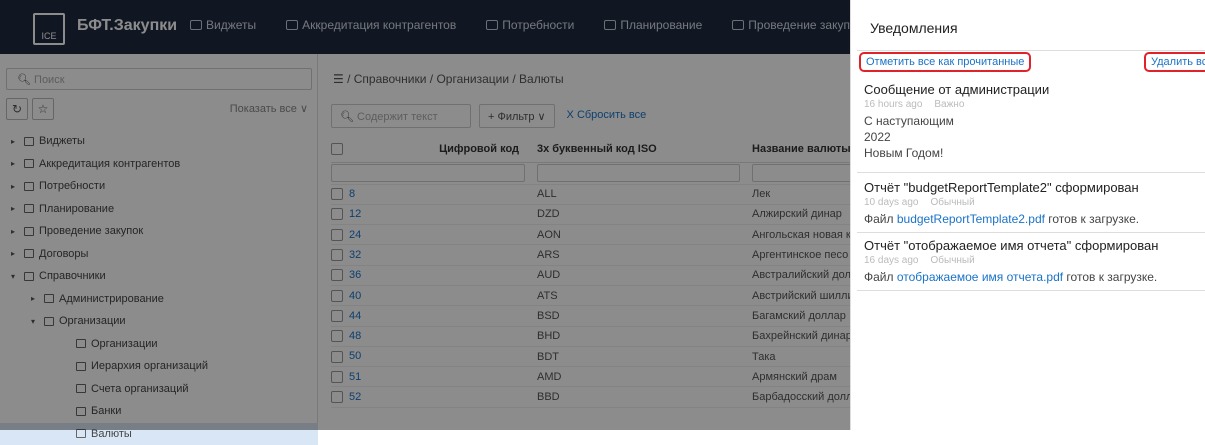 This screenshot has width=1205, height=445. What do you see at coordinates (893, 104) in the screenshot?
I see `notification-time: 16 hours ago` at bounding box center [893, 104].